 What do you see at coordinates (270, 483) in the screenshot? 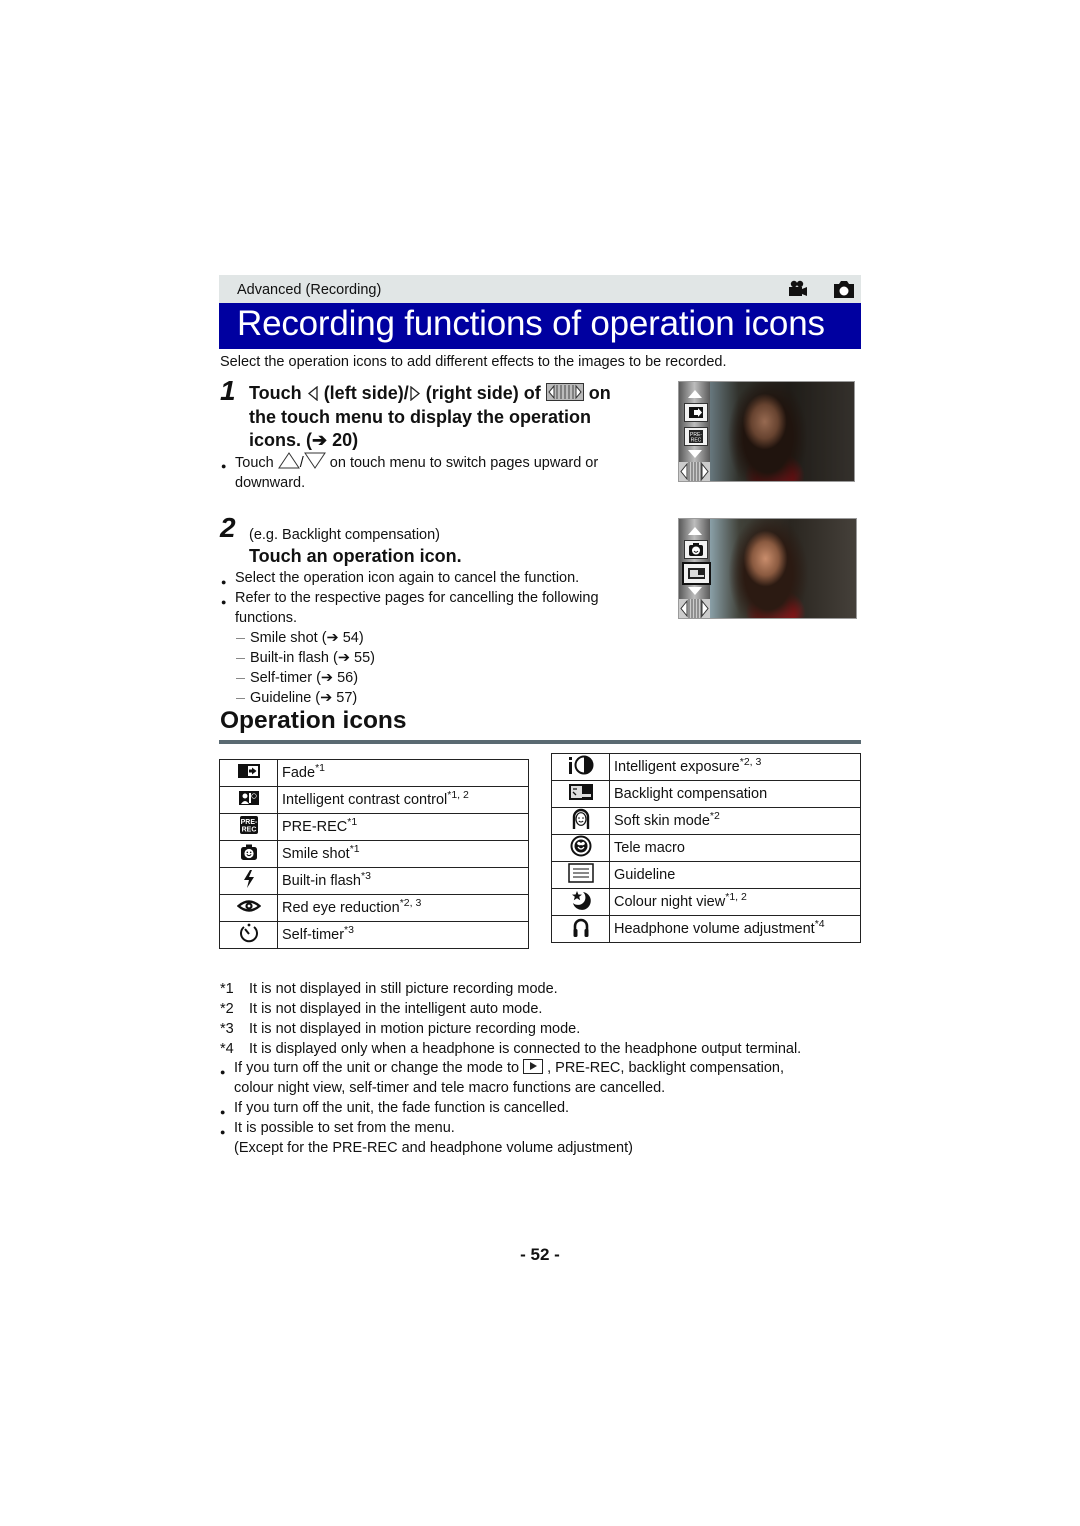
I see `bullet-text-line2: downward.` at bounding box center [270, 483].